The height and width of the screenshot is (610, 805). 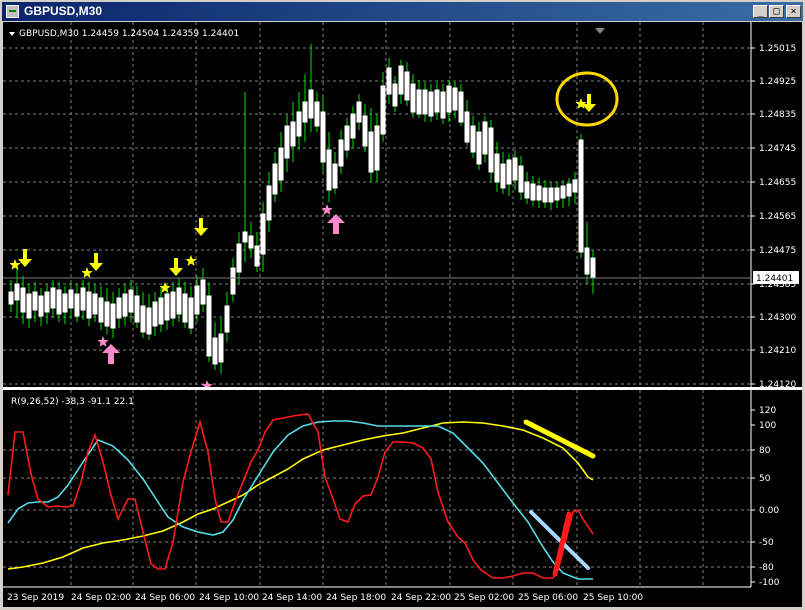 I want to click on minimize-button: _, so click(x=760, y=11).